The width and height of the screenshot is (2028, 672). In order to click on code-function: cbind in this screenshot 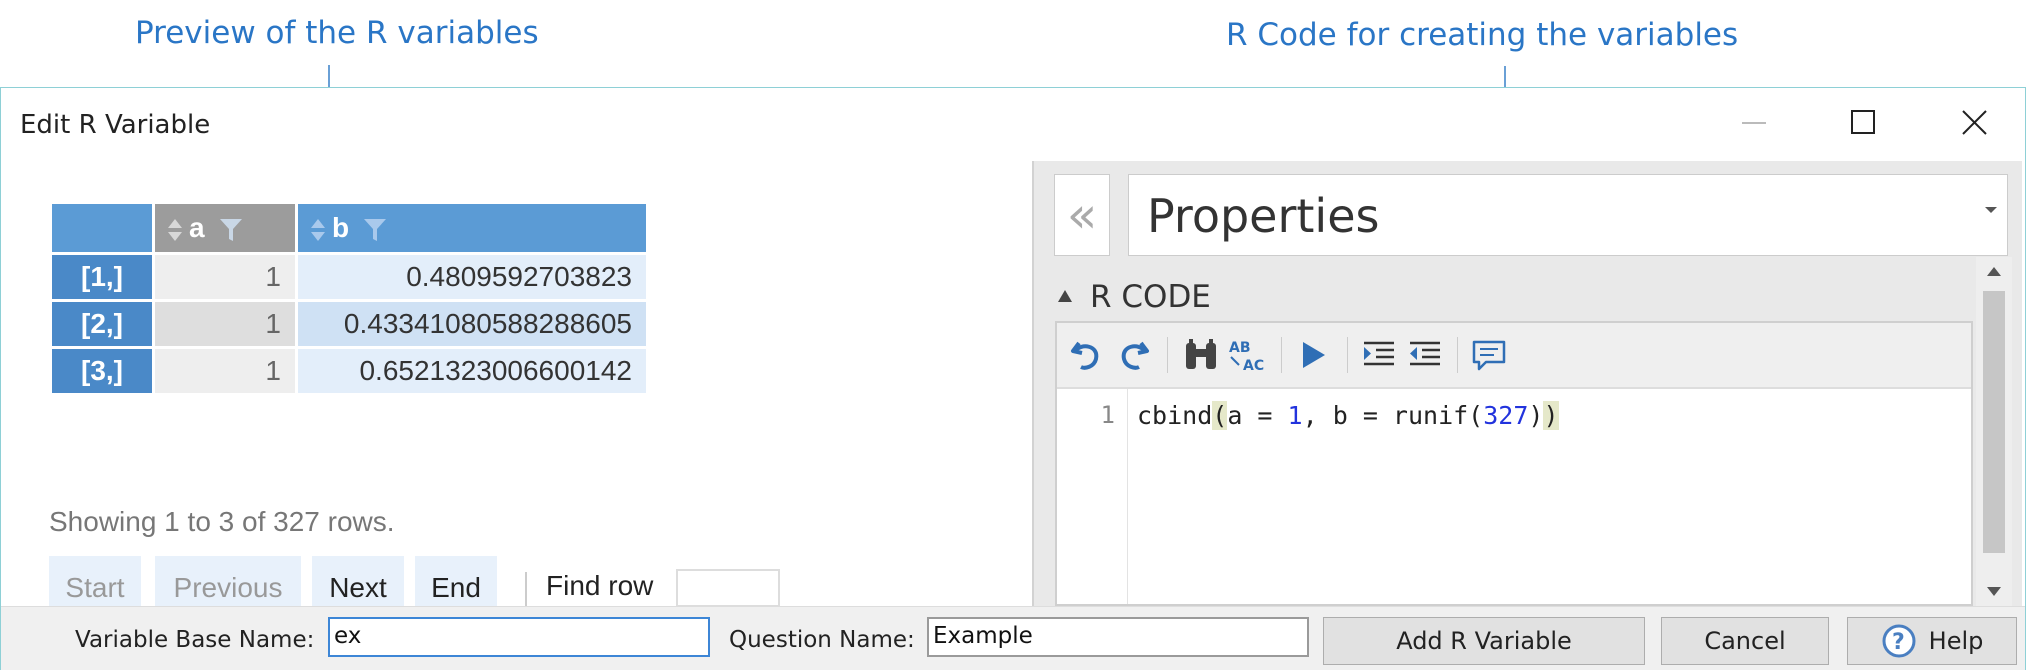, I will do `click(1175, 415)`.